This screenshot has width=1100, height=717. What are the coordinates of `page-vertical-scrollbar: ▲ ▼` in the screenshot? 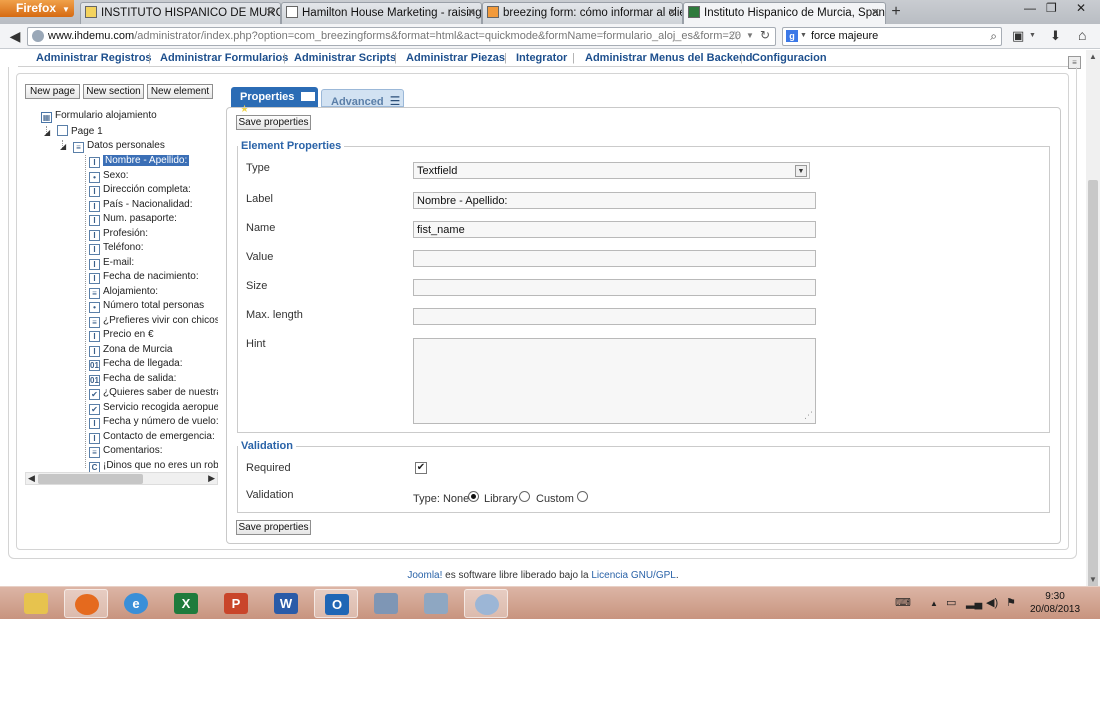 It's located at (1093, 330).